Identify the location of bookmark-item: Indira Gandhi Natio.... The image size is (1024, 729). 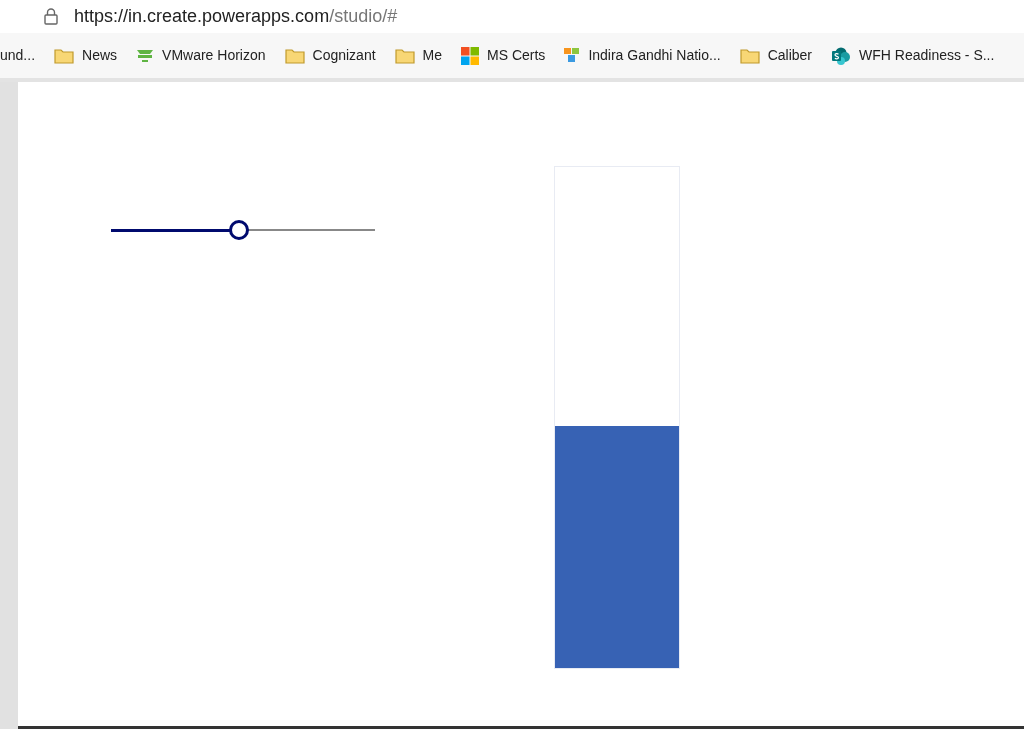
(642, 55).